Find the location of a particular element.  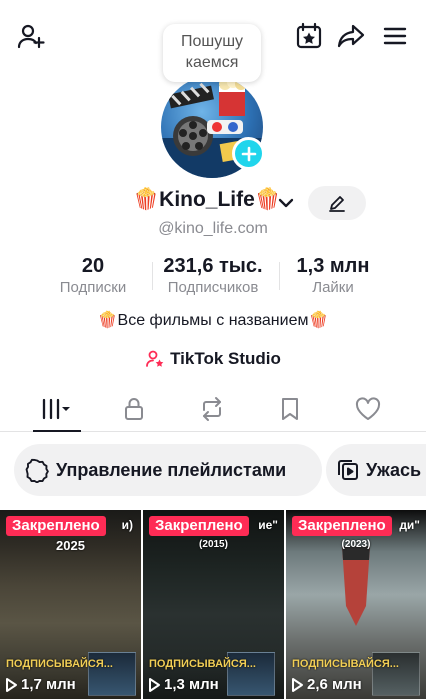

ship-illustration is located at coordinates (356, 586).